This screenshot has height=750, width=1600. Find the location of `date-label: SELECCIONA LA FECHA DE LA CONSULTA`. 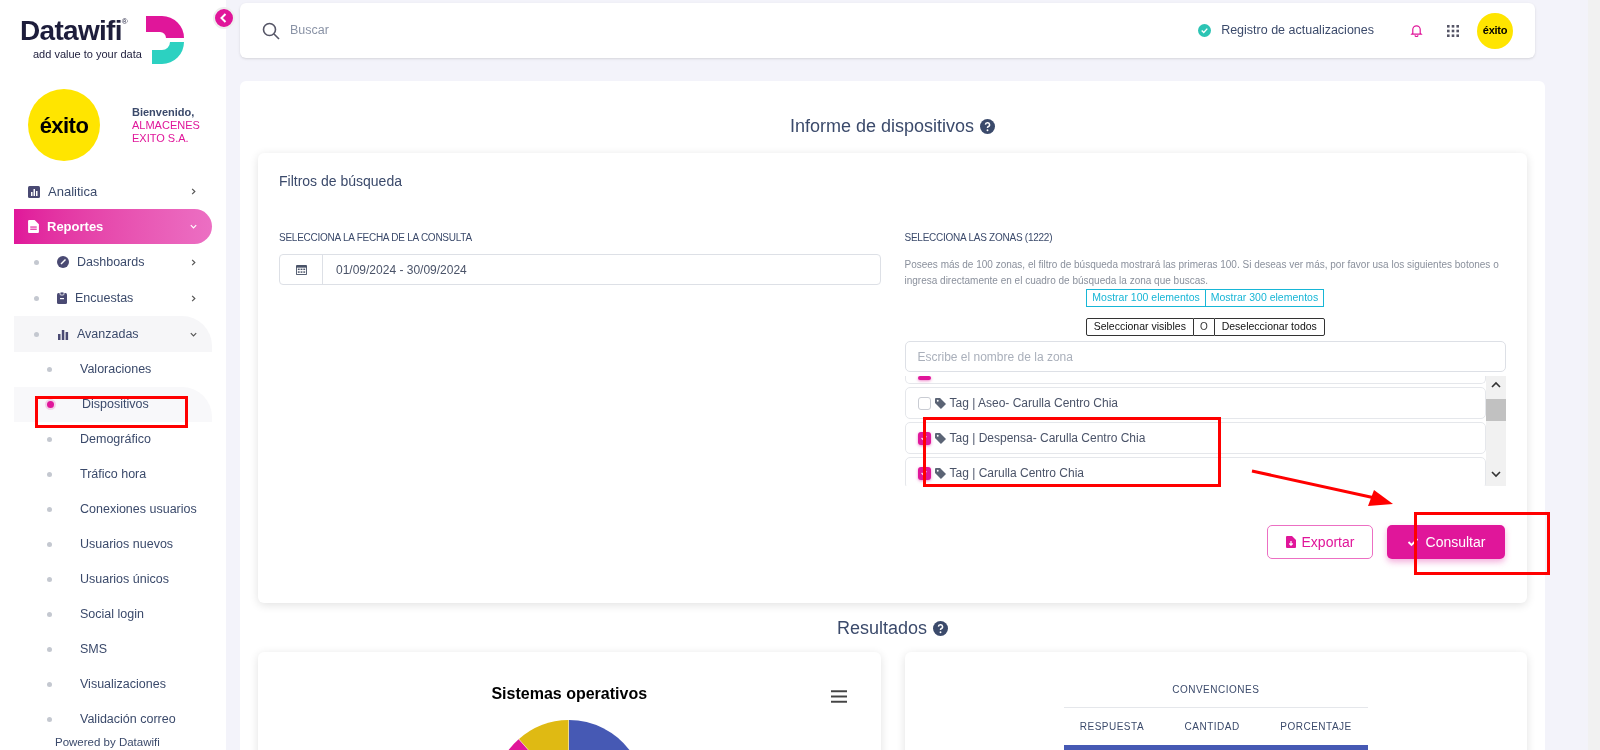

date-label: SELECCIONA LA FECHA DE LA CONSULTA is located at coordinates (376, 238).